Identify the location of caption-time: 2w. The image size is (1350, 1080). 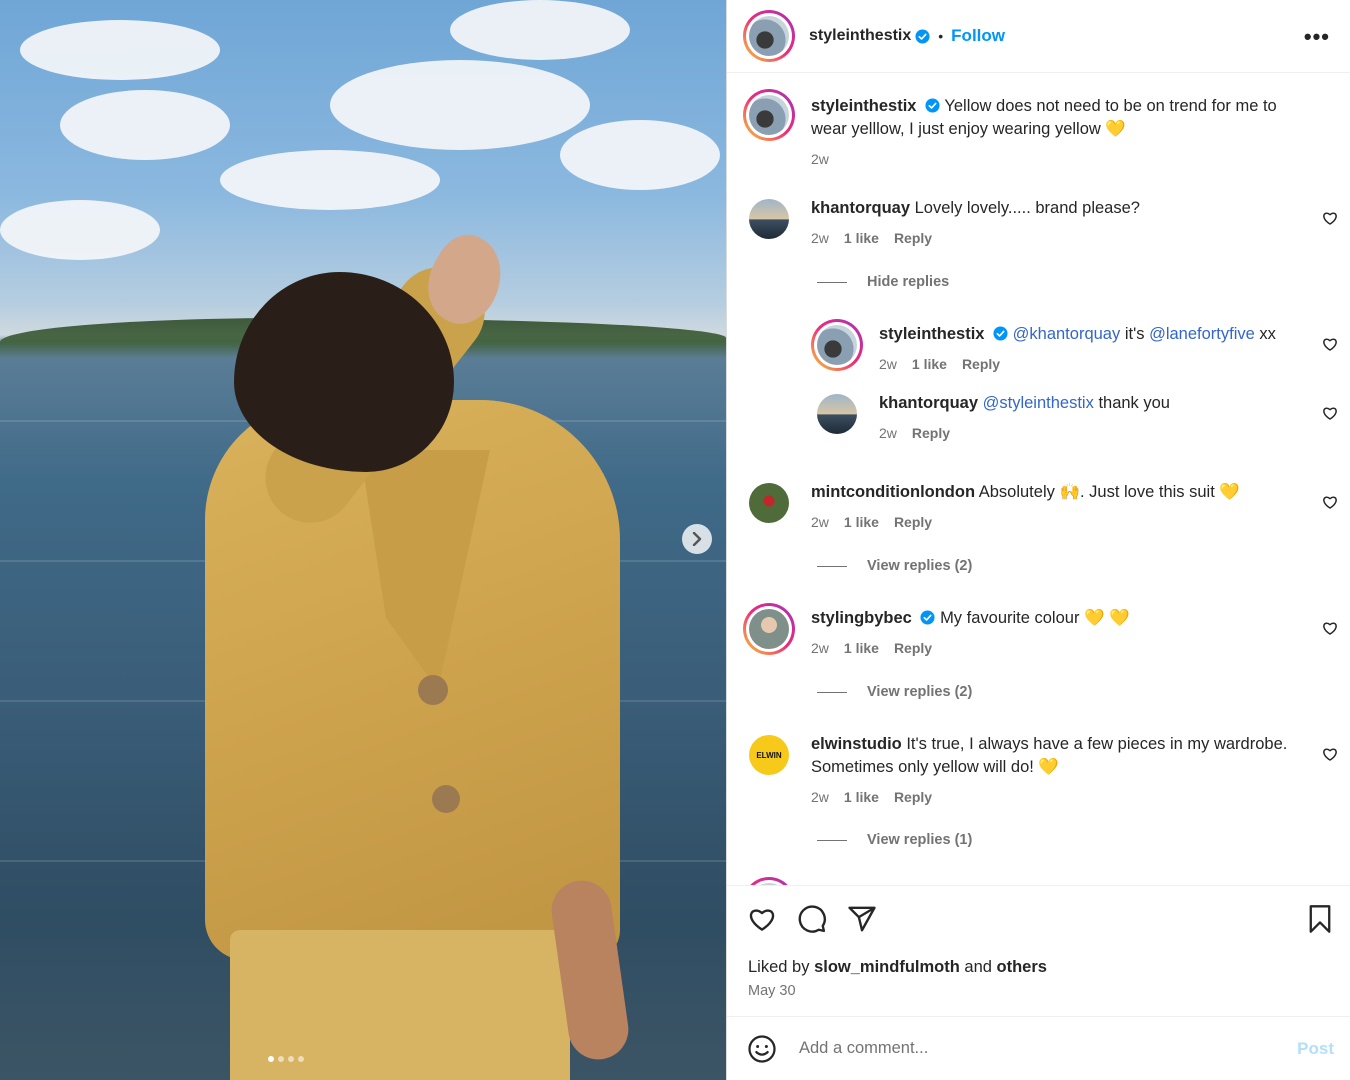
(820, 159).